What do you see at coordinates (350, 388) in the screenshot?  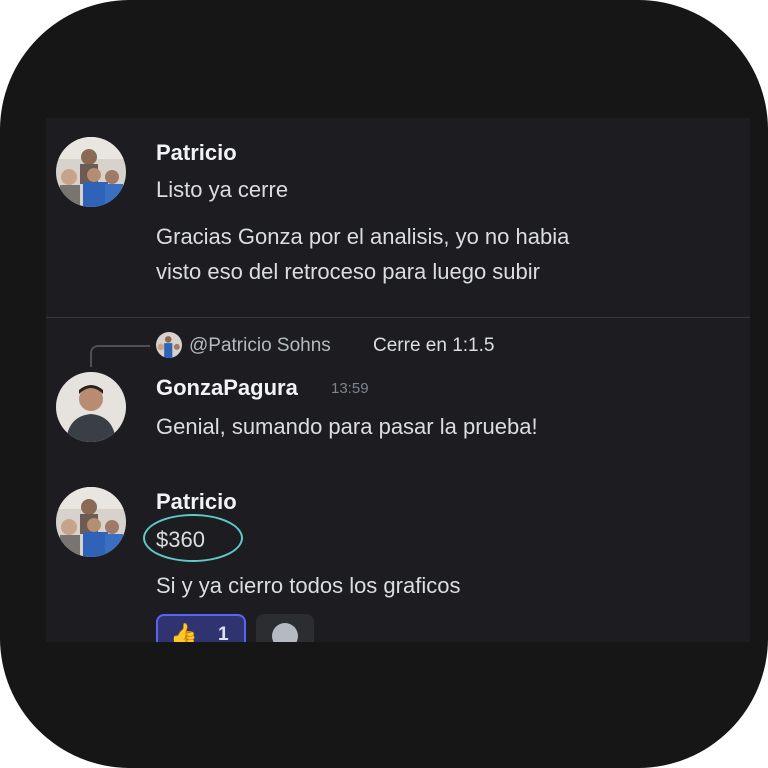 I see `message-timestamp: 13:59` at bounding box center [350, 388].